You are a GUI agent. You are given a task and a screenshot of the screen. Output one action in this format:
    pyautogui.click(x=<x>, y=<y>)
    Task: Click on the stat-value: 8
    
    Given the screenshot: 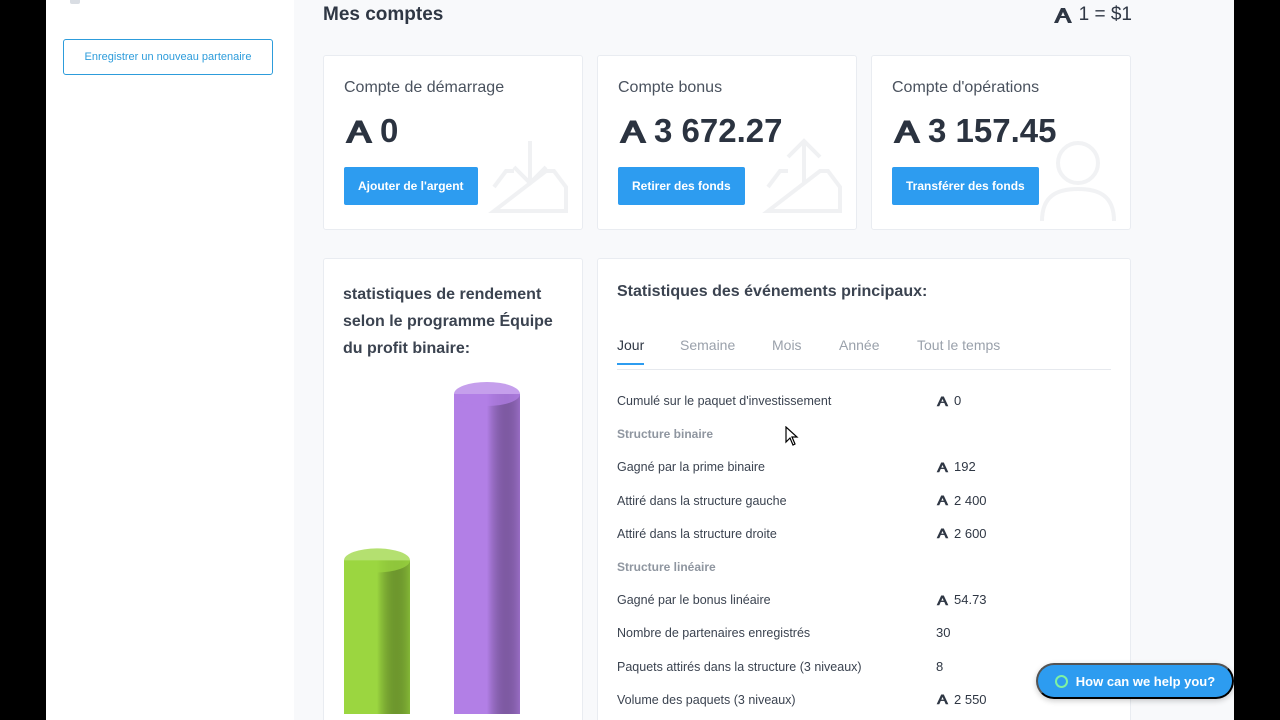 What is the action you would take?
    pyautogui.click(x=939, y=666)
    